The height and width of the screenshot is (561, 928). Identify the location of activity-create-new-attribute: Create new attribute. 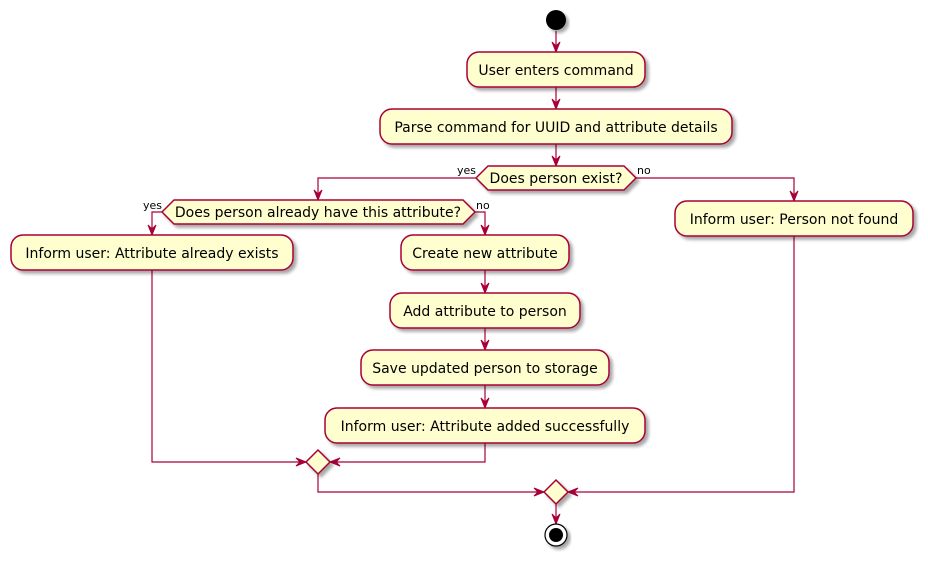
(485, 252).